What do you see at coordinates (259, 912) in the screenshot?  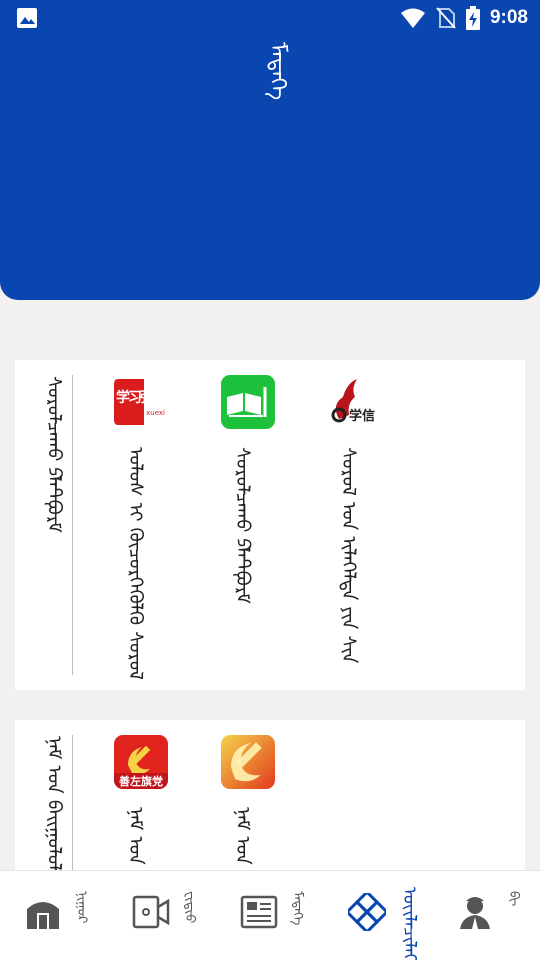 I see `news-card-icon` at bounding box center [259, 912].